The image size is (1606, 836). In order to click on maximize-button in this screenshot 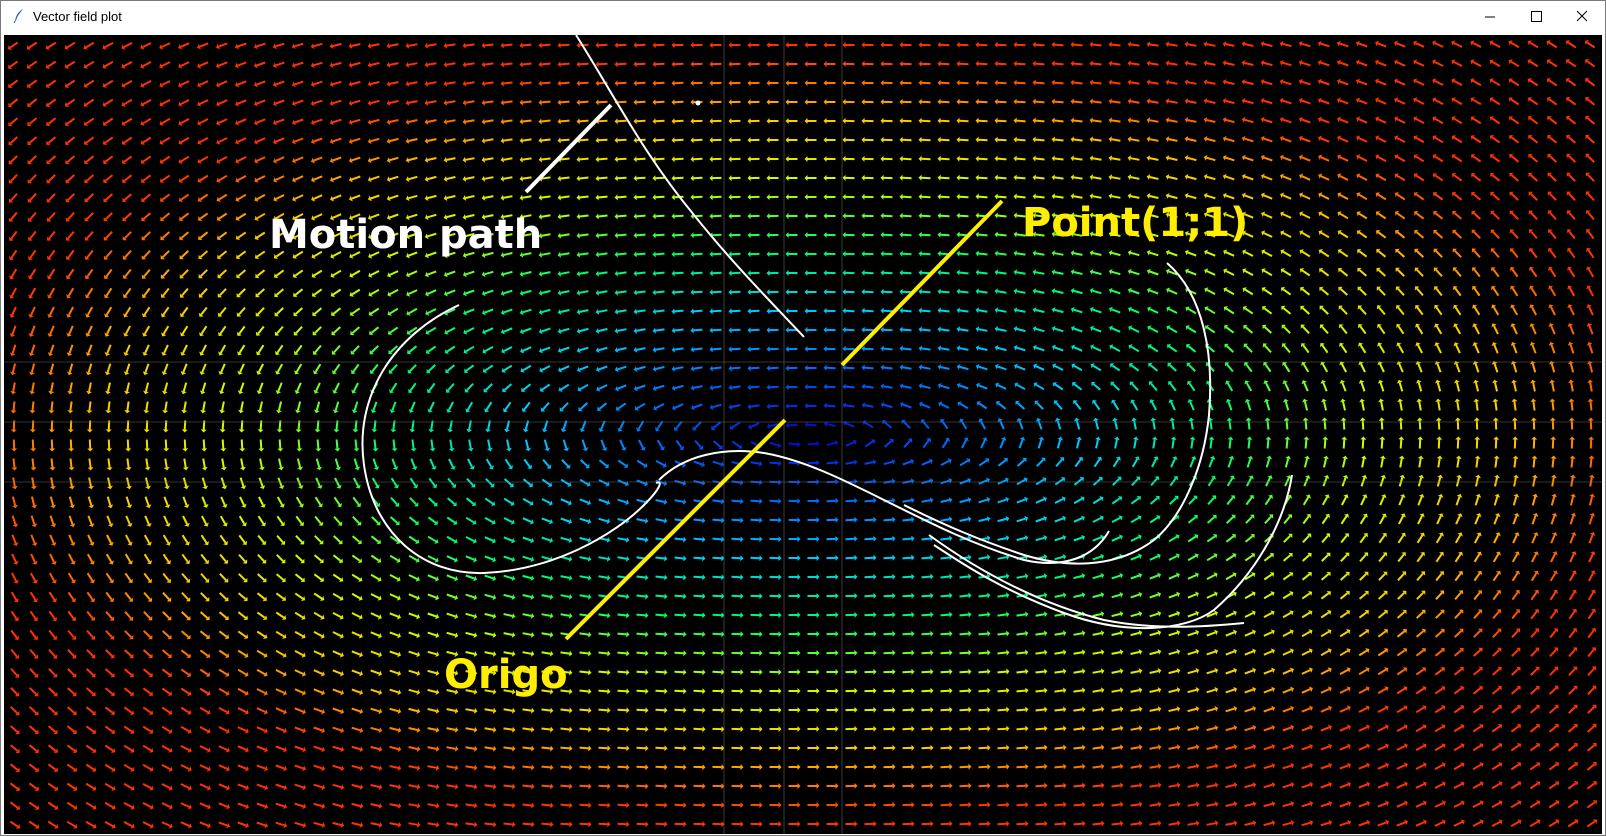, I will do `click(1536, 17)`.